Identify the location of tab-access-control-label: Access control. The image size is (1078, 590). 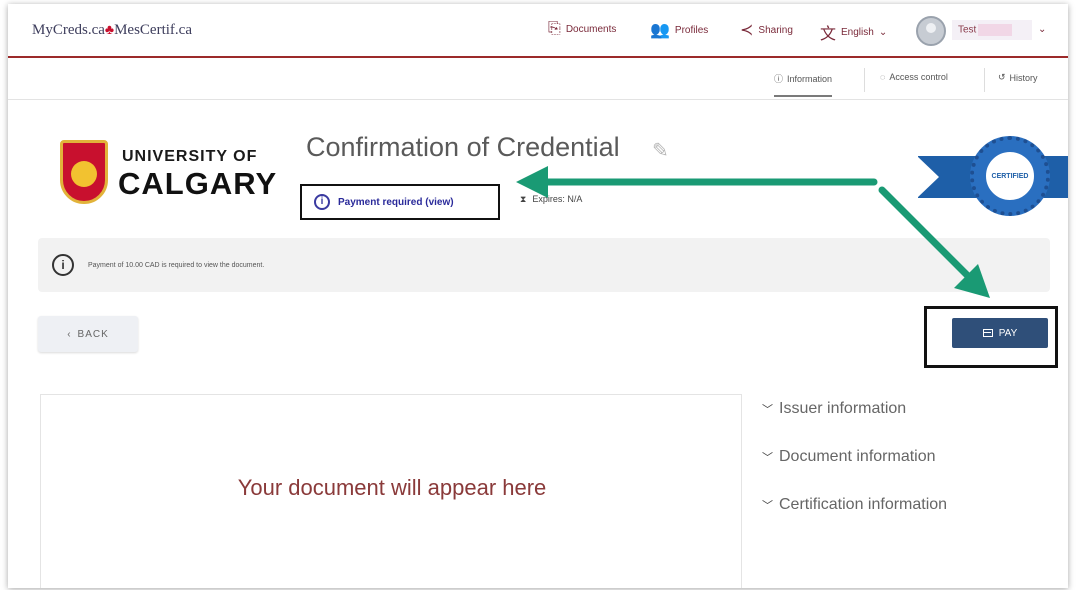
(918, 77).